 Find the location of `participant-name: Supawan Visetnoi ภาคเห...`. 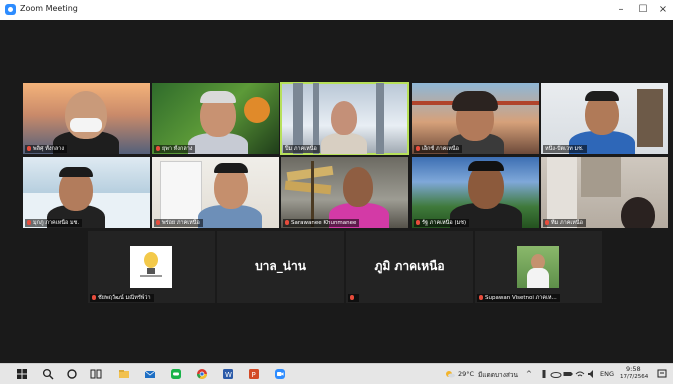

participant-name: Supawan Visetnoi ภาคเห... is located at coordinates (518, 298).